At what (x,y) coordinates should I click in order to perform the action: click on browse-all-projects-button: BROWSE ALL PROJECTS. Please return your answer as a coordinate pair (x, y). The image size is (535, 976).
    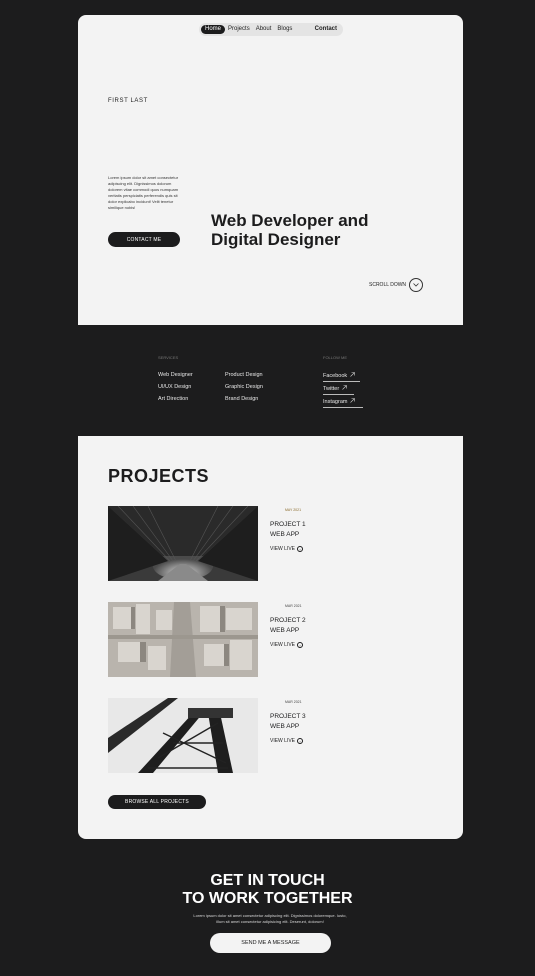
    Looking at the image, I should click on (157, 802).